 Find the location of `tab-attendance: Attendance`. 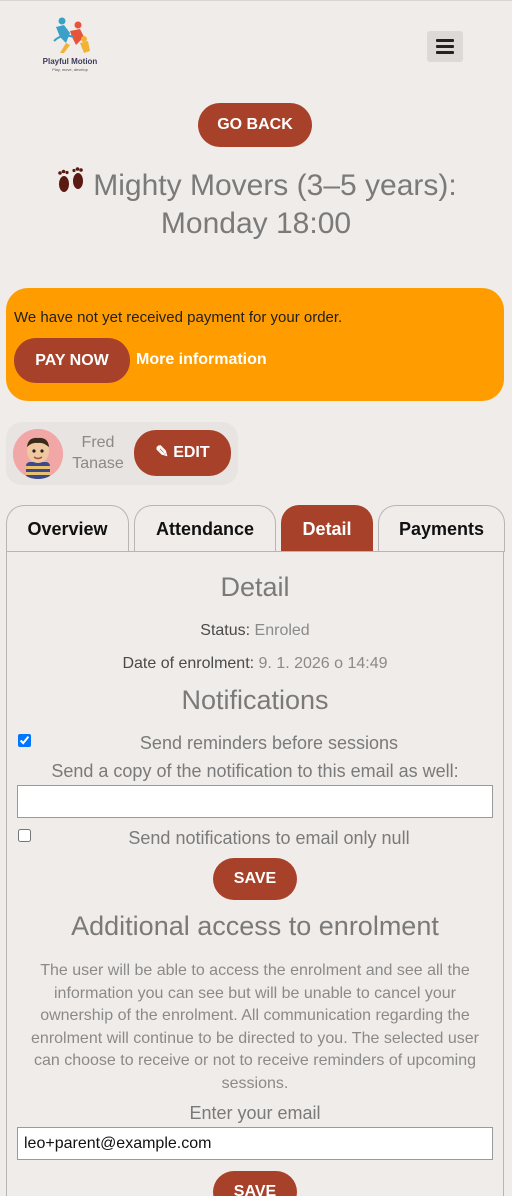

tab-attendance: Attendance is located at coordinates (205, 528).